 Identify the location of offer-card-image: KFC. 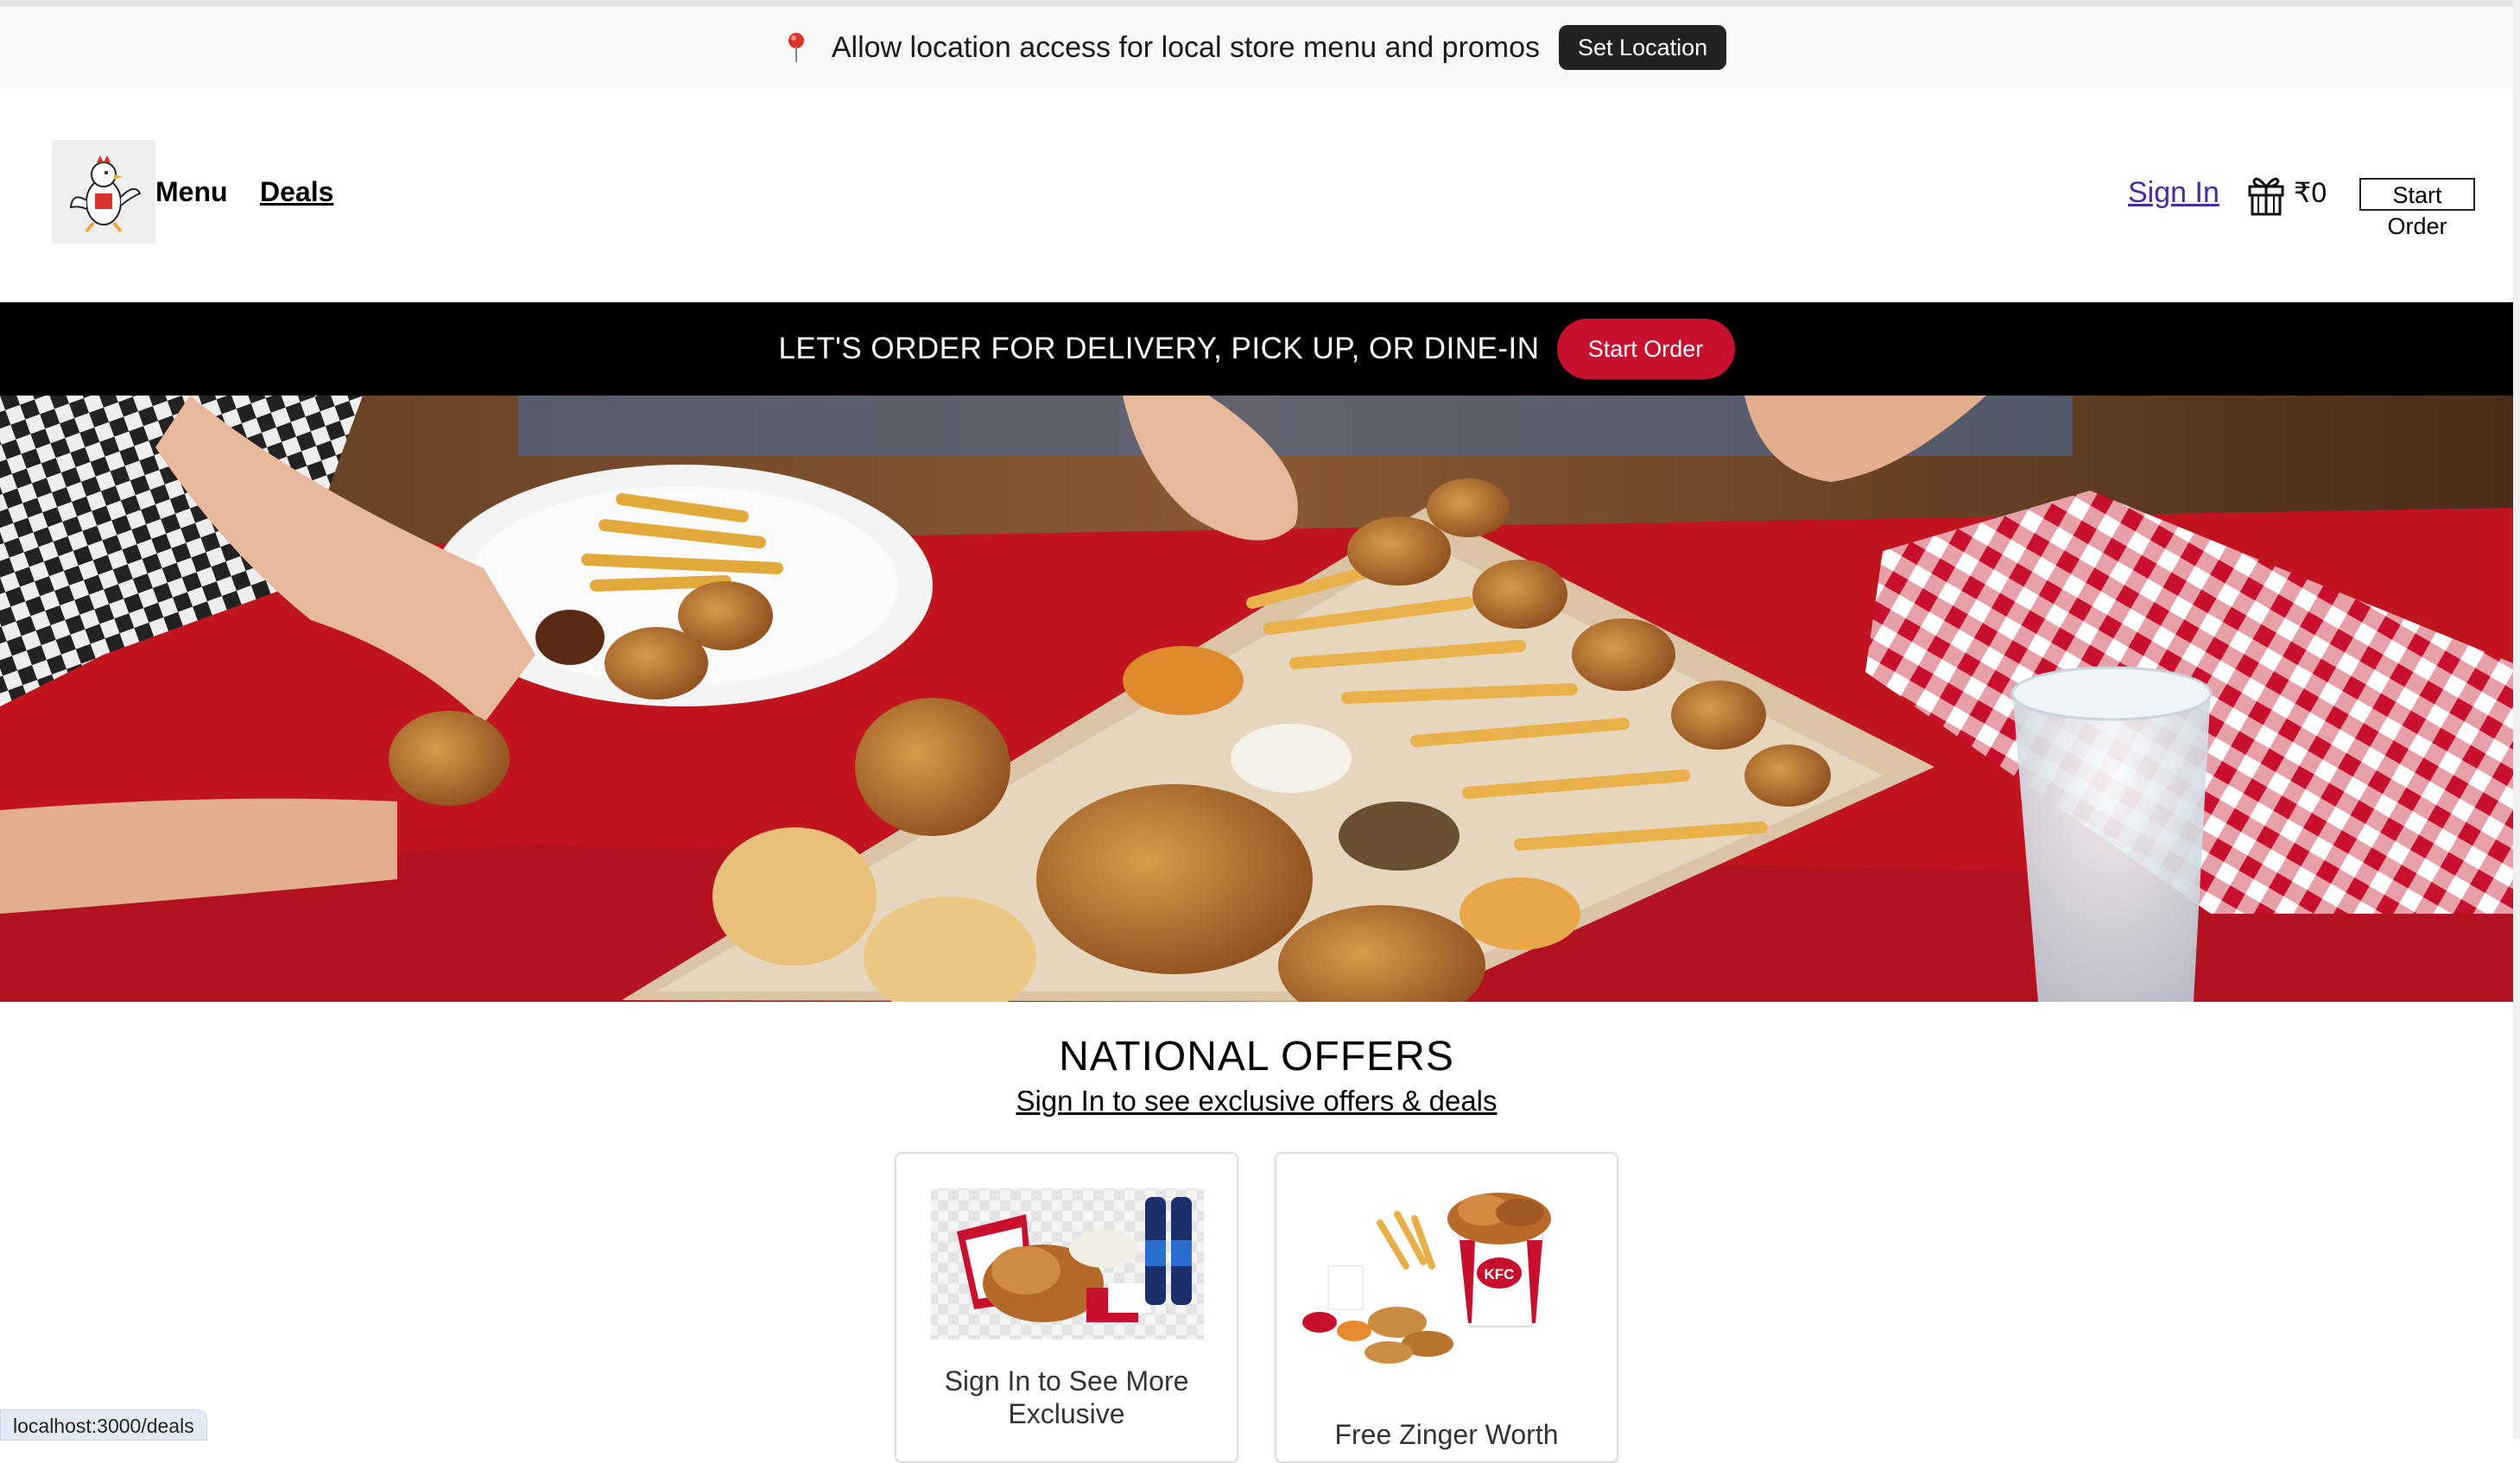
(1427, 1278).